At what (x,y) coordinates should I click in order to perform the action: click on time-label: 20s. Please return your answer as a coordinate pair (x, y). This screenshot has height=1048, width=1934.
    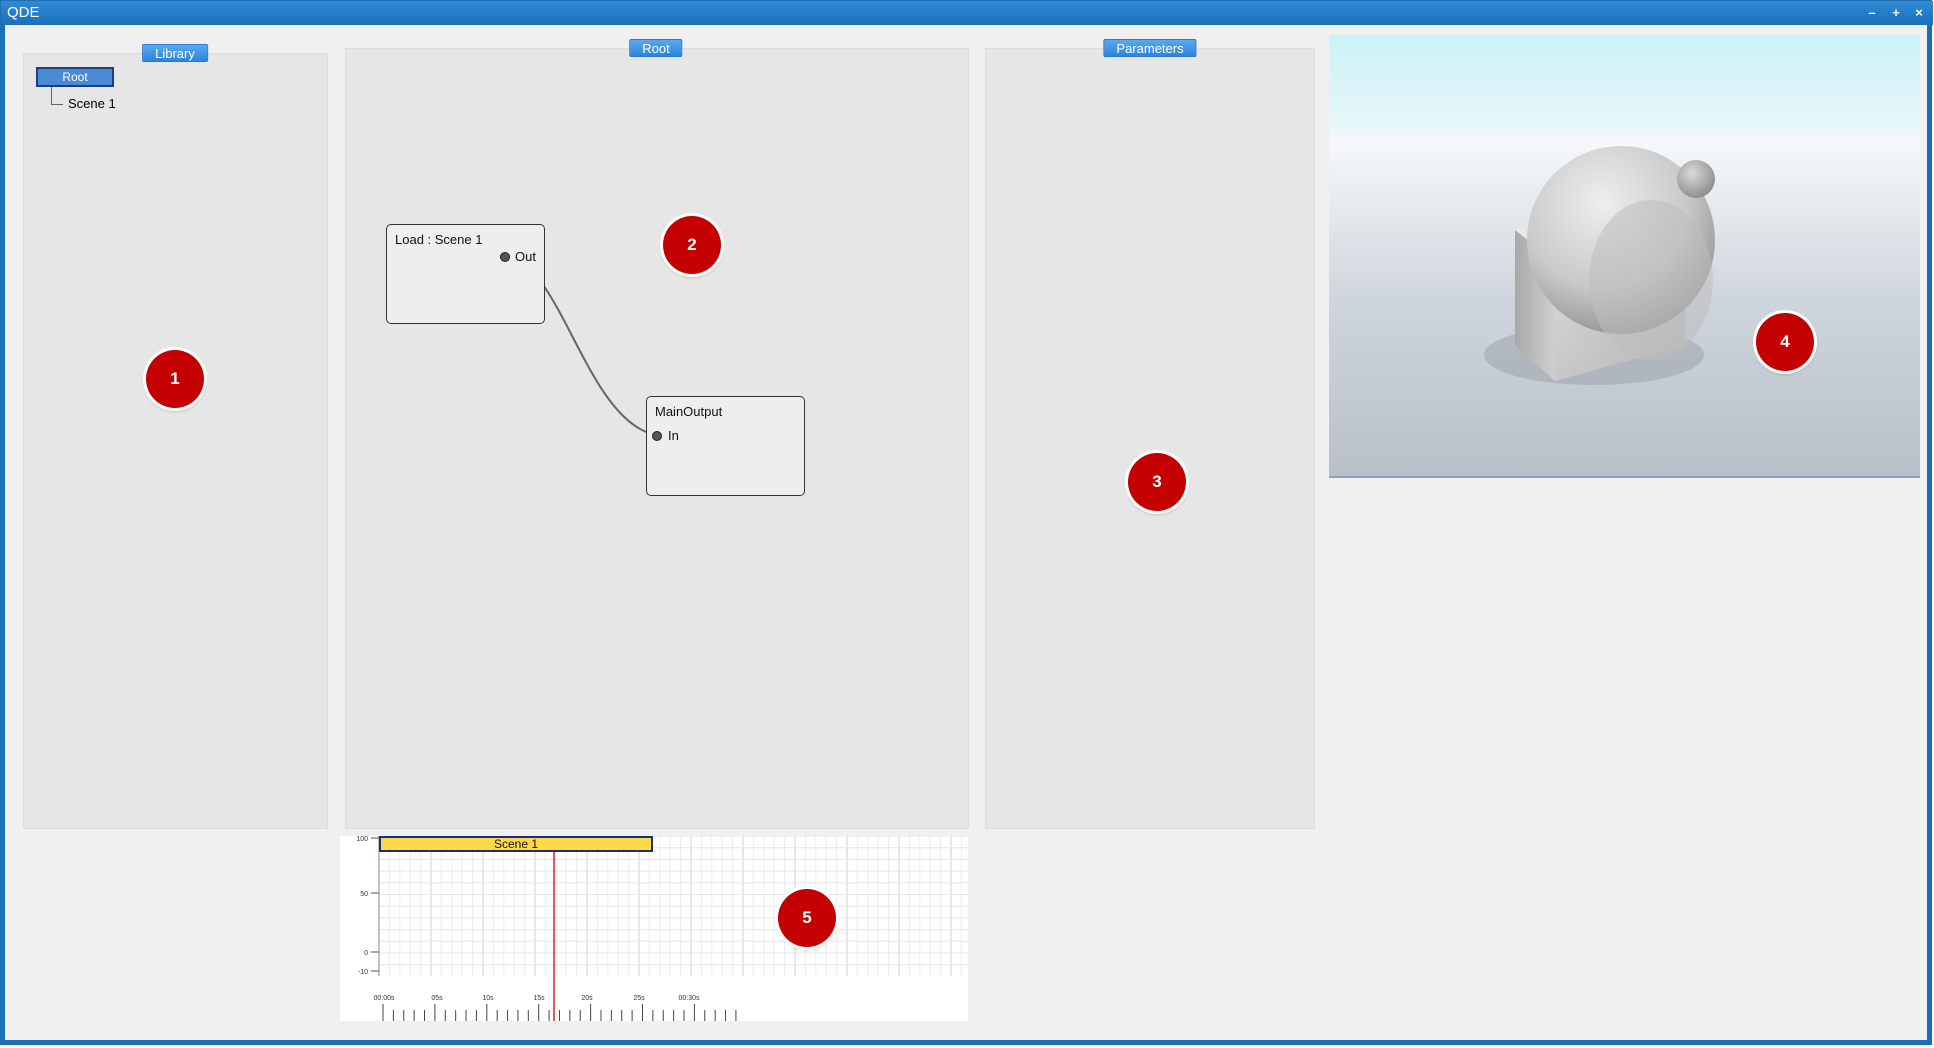
    Looking at the image, I should click on (587, 998).